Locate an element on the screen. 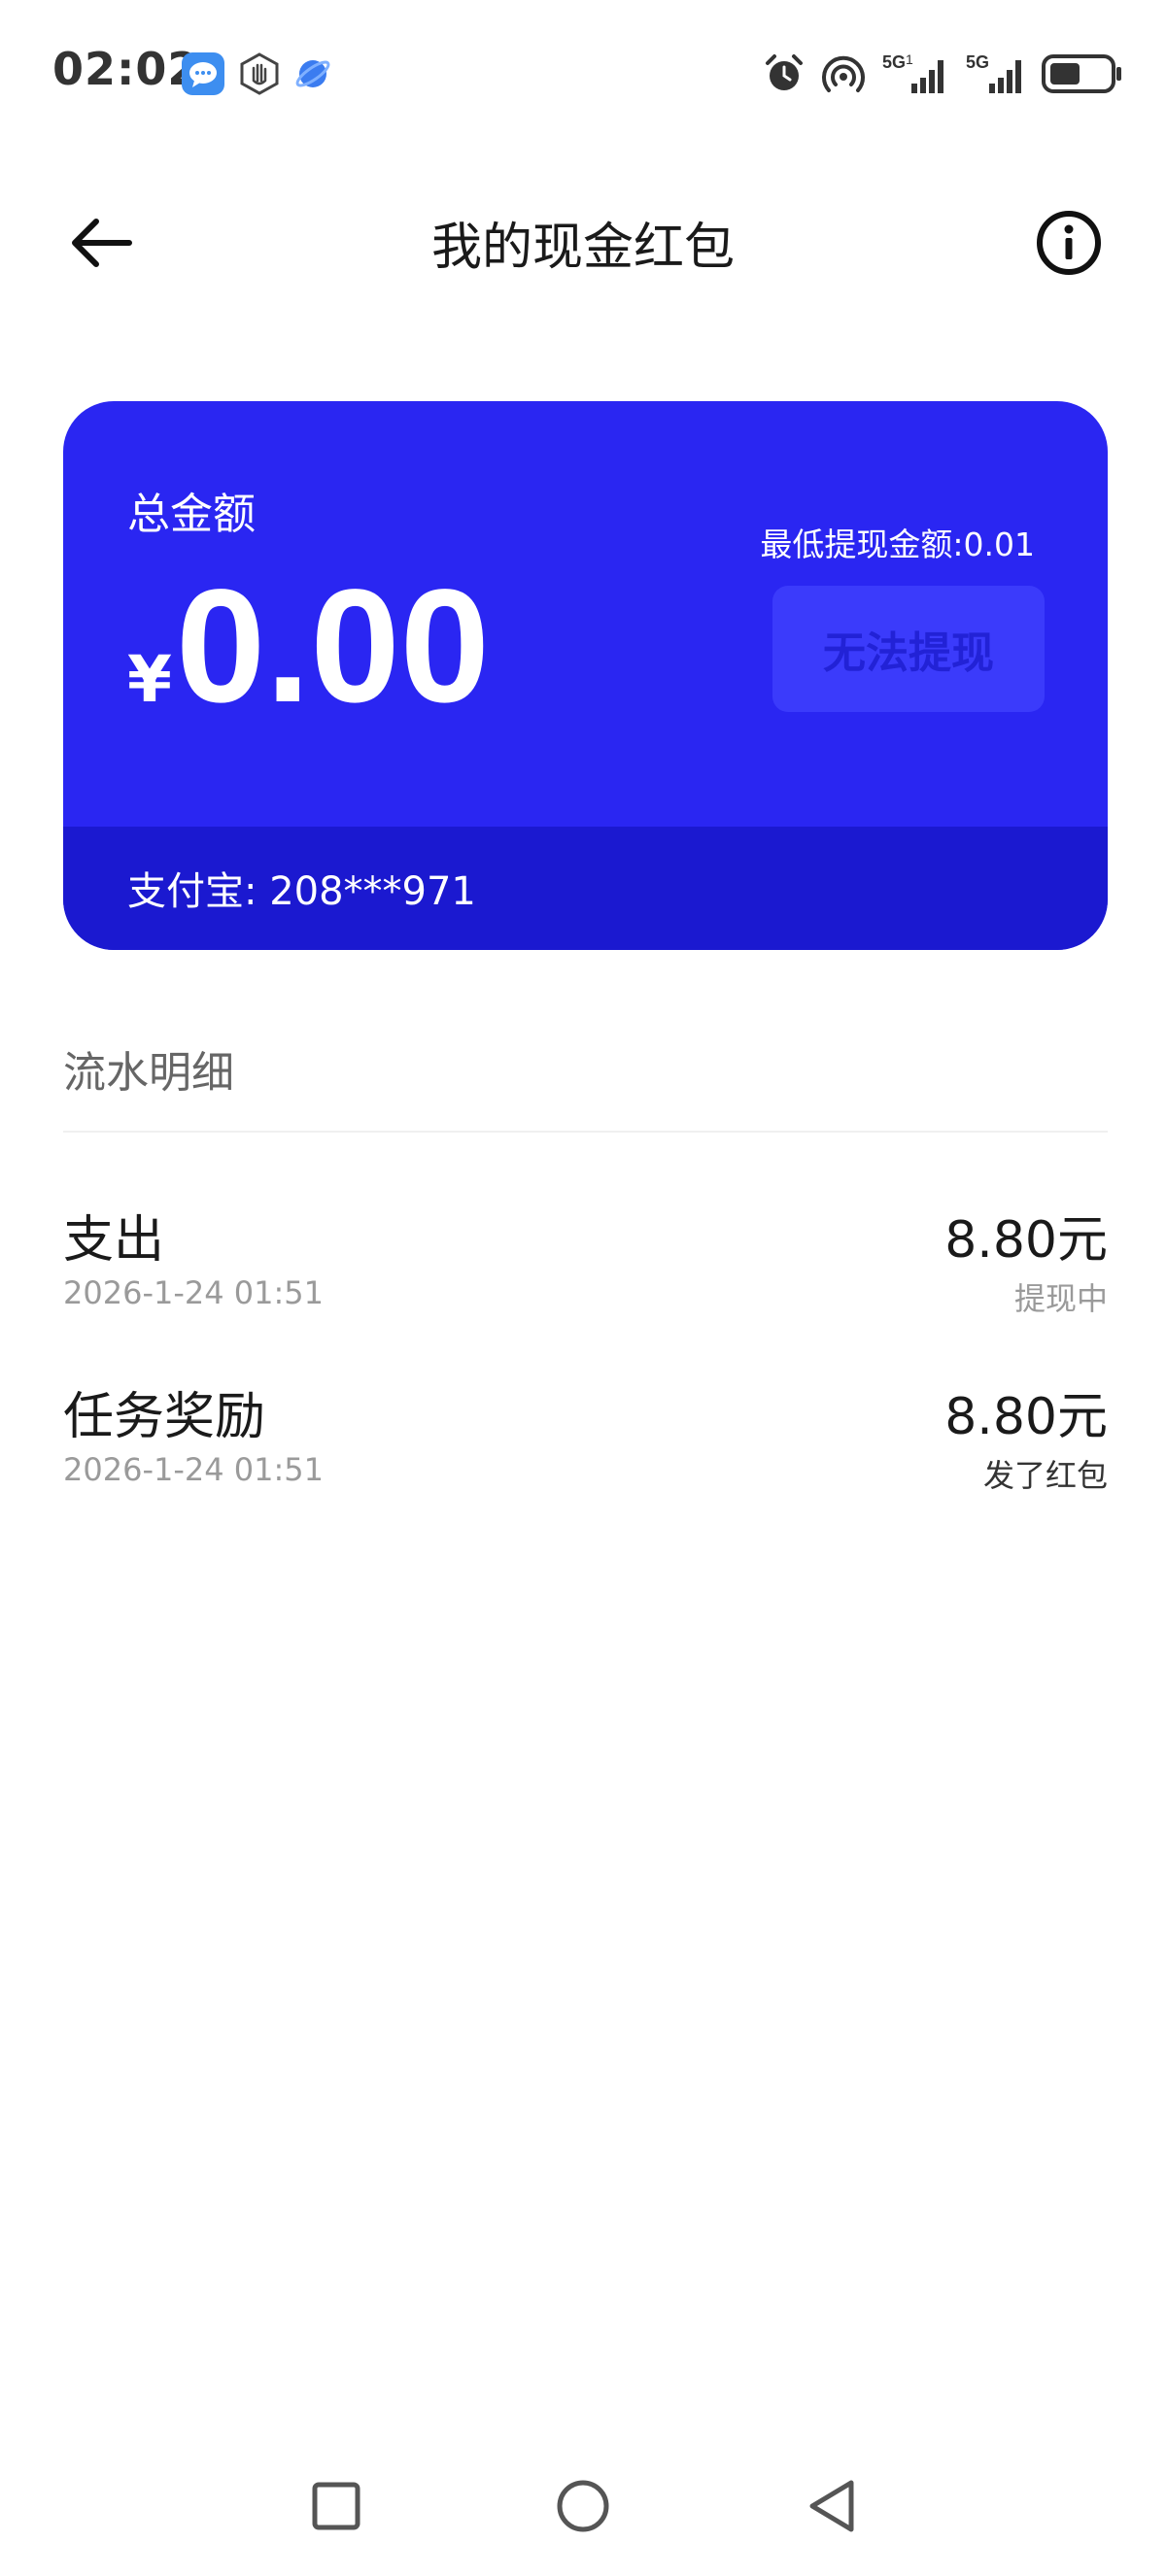 This screenshot has width=1166, height=2576. home-button is located at coordinates (583, 2506).